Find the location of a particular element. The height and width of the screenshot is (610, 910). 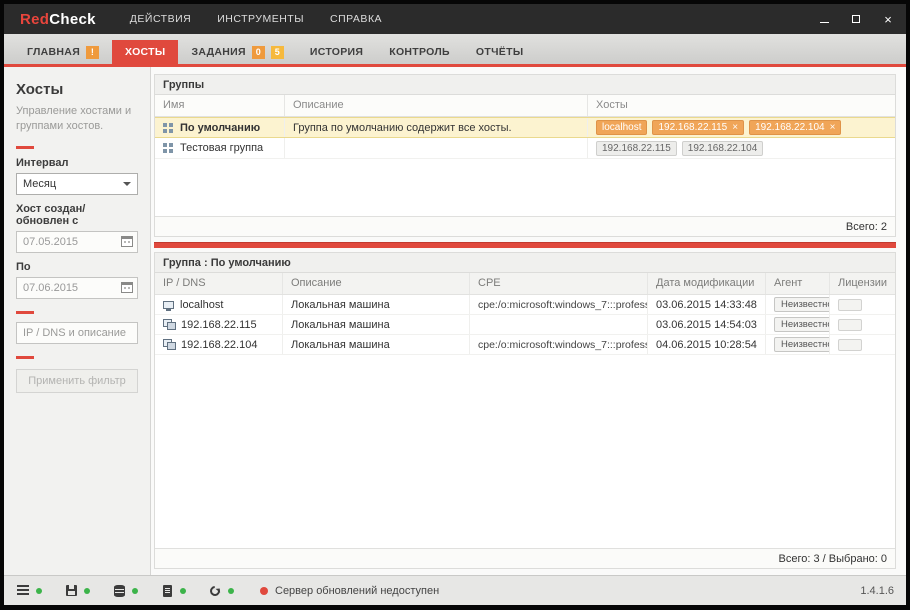

maximize-icon is located at coordinates (856, 19).